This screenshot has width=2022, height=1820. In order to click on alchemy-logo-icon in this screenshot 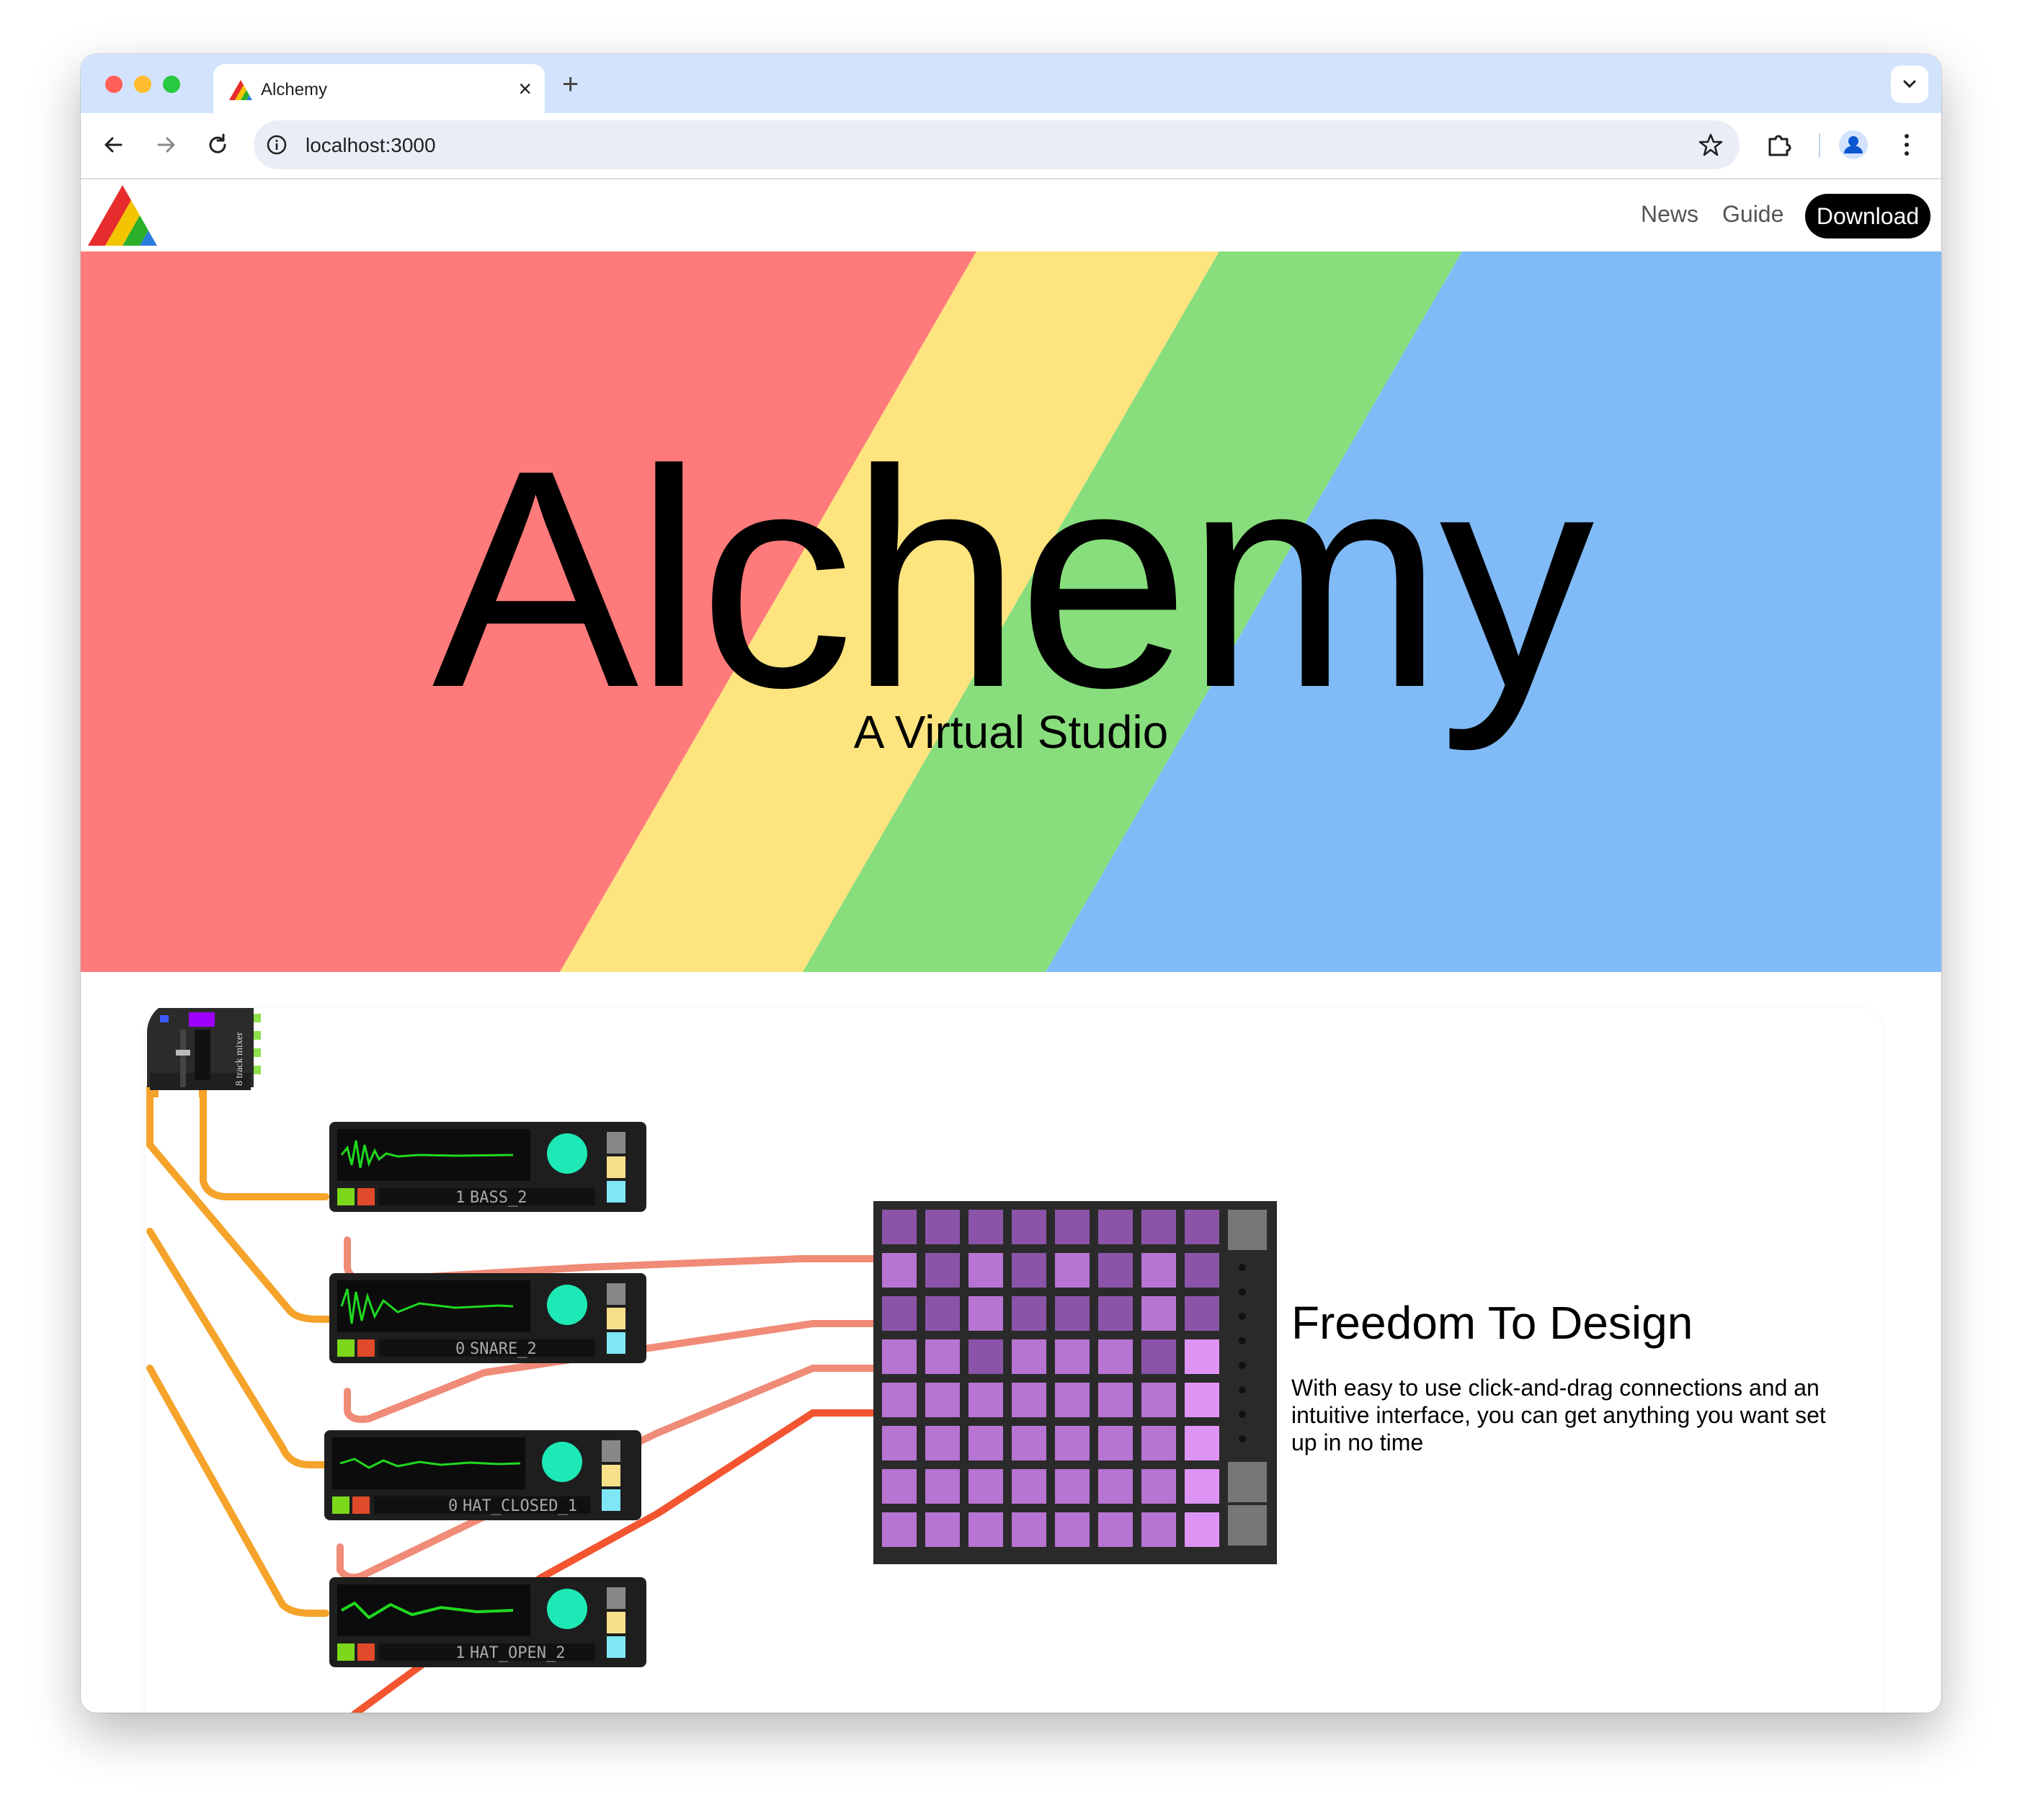, I will do `click(122, 215)`.